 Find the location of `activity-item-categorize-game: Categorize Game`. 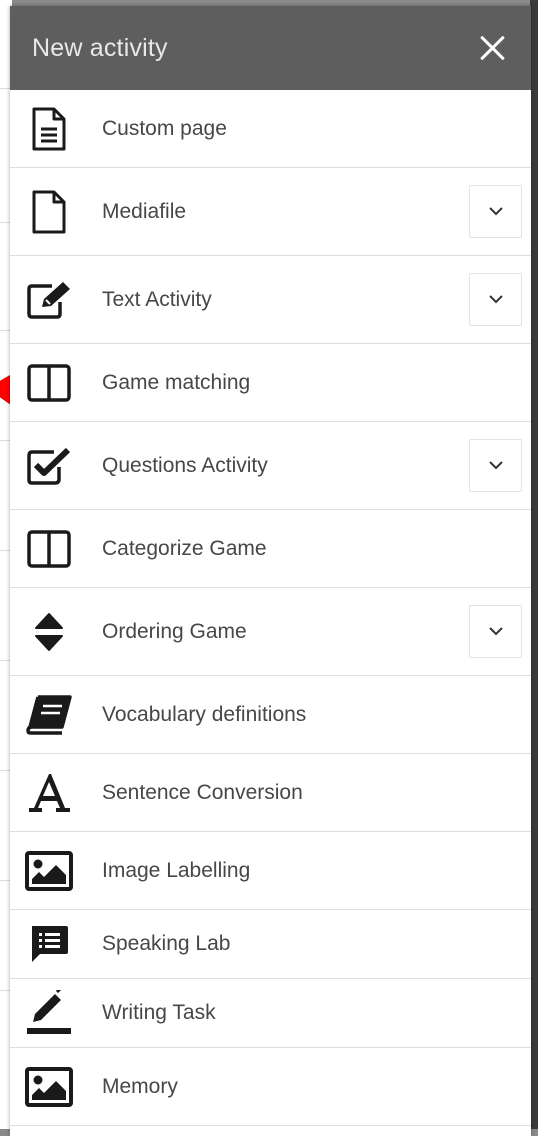

activity-item-categorize-game: Categorize Game is located at coordinates (270, 549).